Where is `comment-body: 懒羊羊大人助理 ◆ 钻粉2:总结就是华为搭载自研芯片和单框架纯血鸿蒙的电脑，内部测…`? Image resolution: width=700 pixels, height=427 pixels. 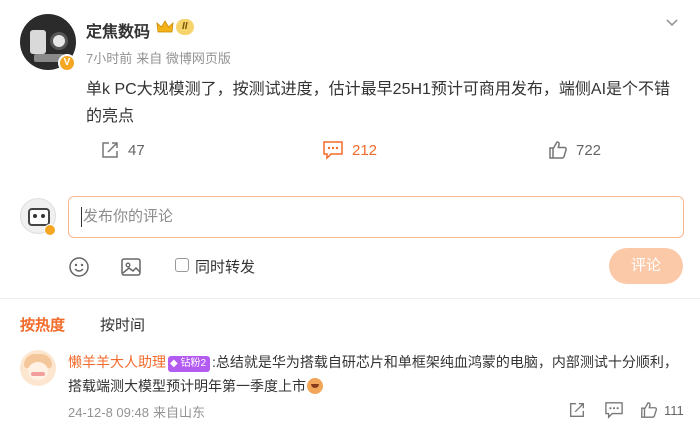 comment-body: 懒羊羊大人助理 ◆ 钻粉2:总结就是华为搭载自研芯片和单框架纯血鸿蒙的电脑，内部测… is located at coordinates (378, 374).